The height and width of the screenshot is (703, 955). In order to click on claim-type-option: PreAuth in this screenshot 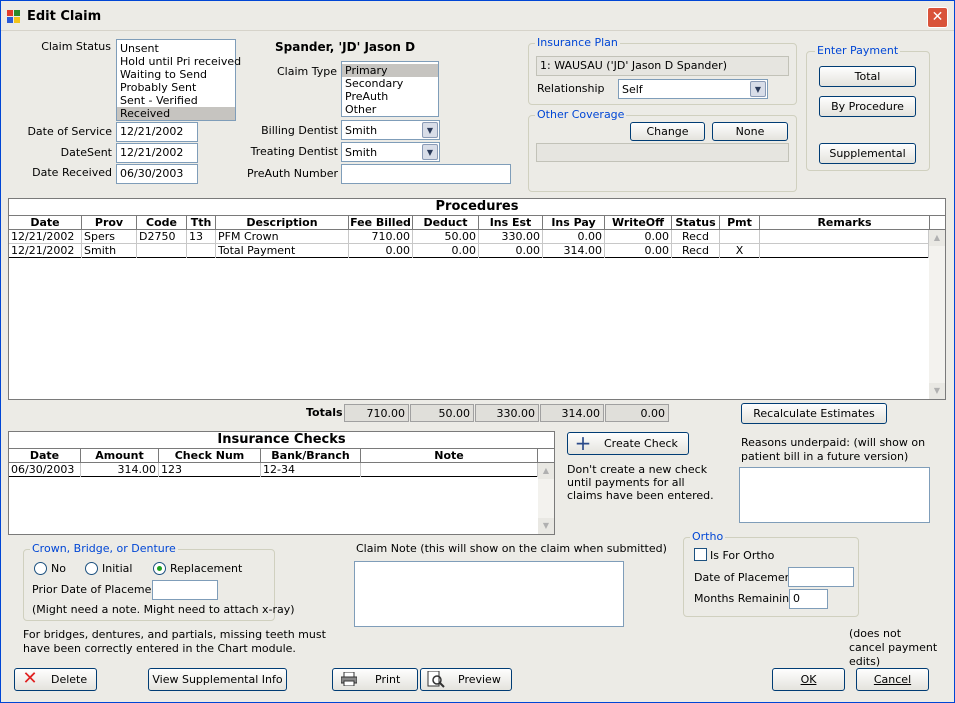, I will do `click(390, 96)`.